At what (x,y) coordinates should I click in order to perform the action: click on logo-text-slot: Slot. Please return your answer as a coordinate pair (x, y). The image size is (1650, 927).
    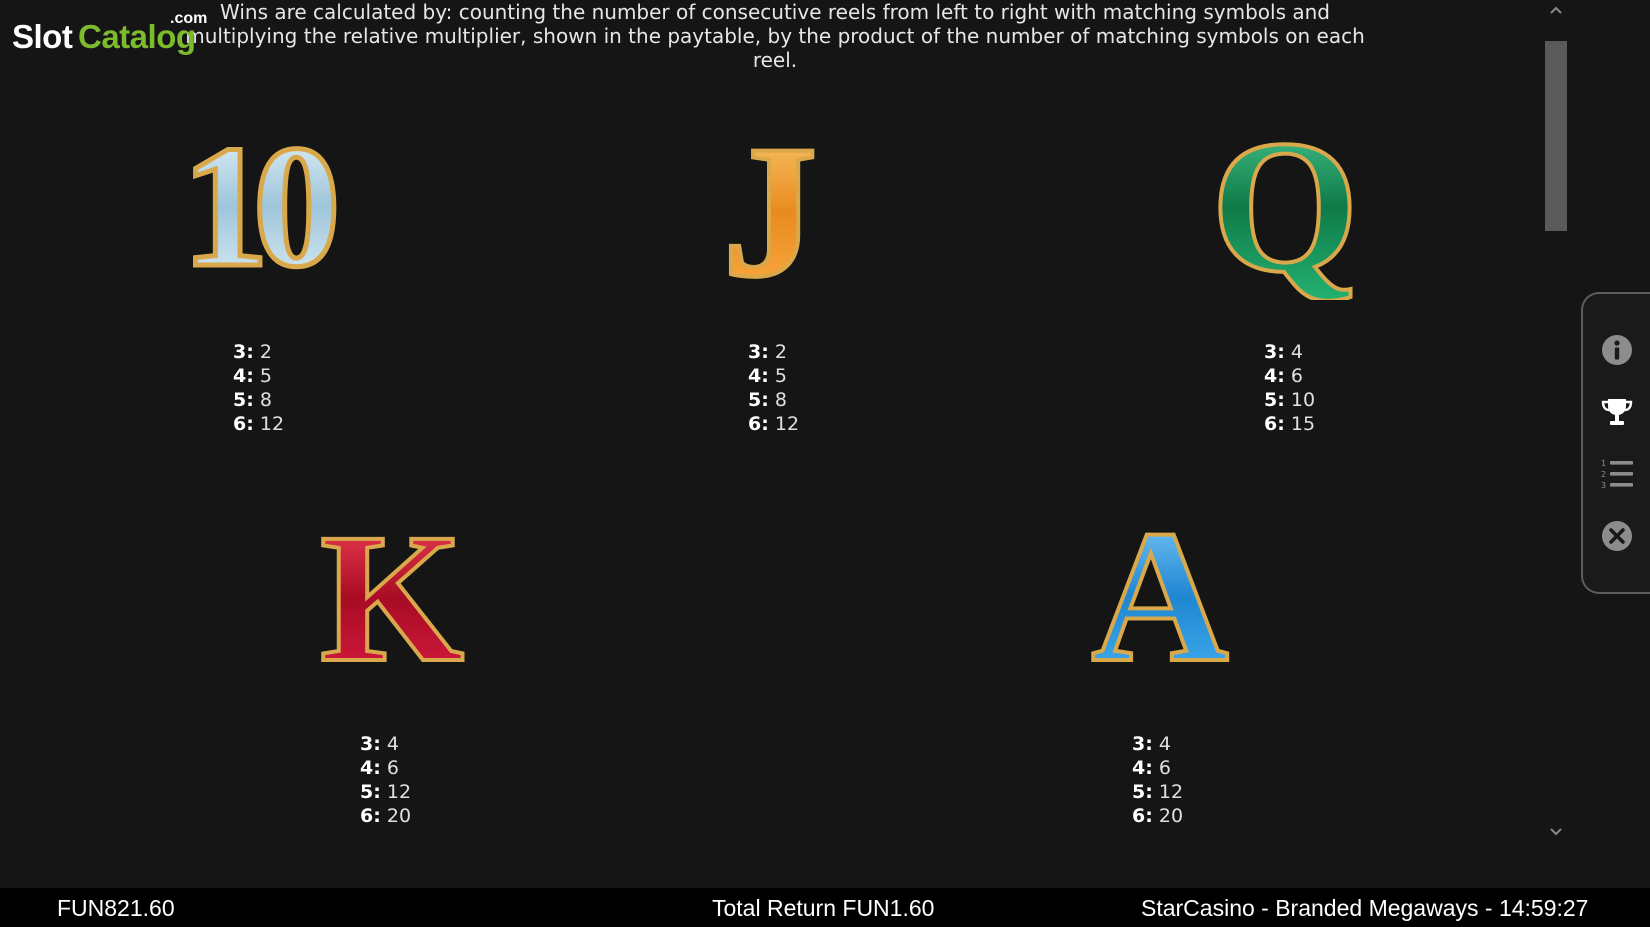
    Looking at the image, I should click on (42, 36).